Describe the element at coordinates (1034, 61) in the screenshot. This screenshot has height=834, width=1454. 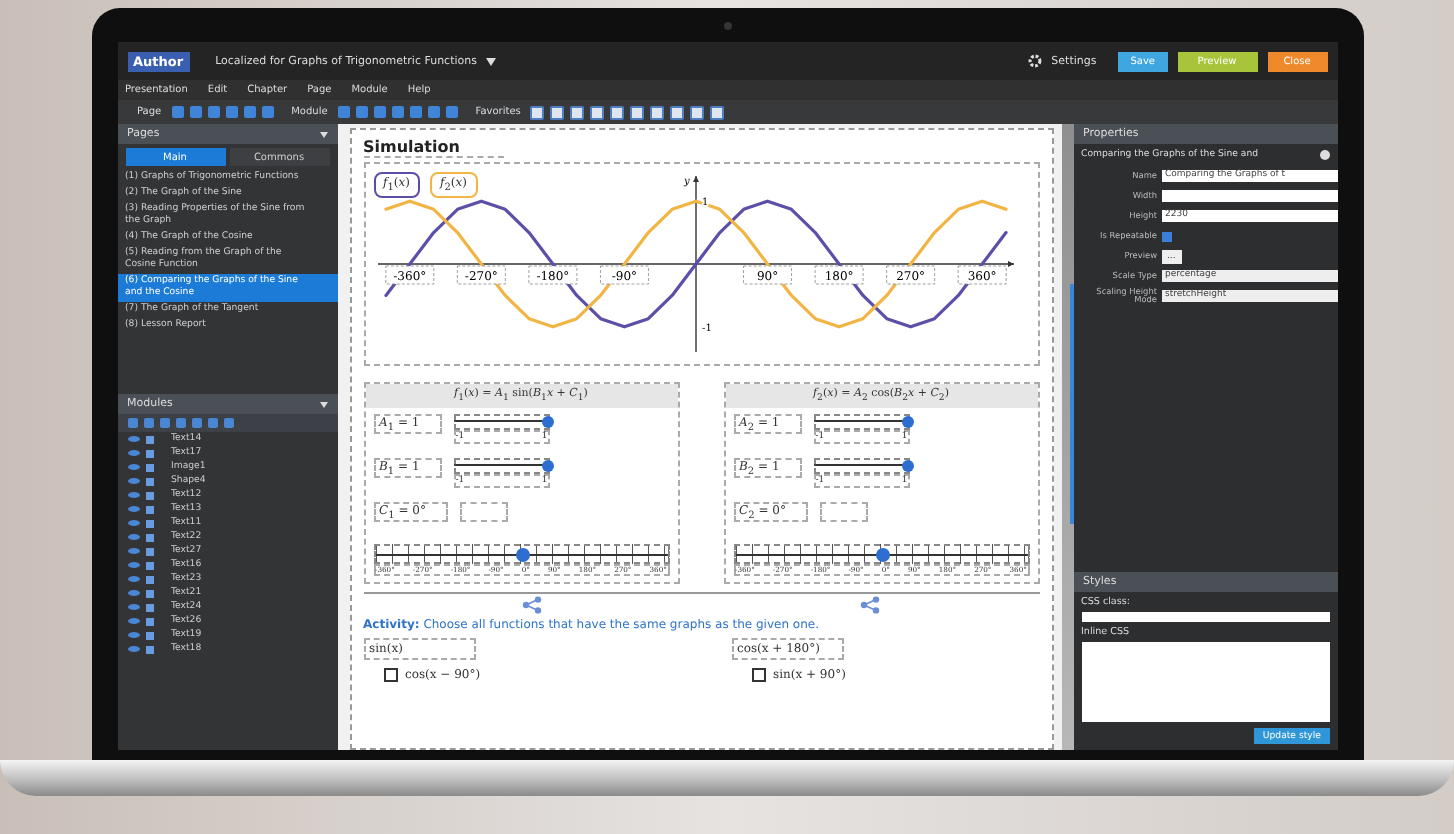
I see `settings-icon` at that location.